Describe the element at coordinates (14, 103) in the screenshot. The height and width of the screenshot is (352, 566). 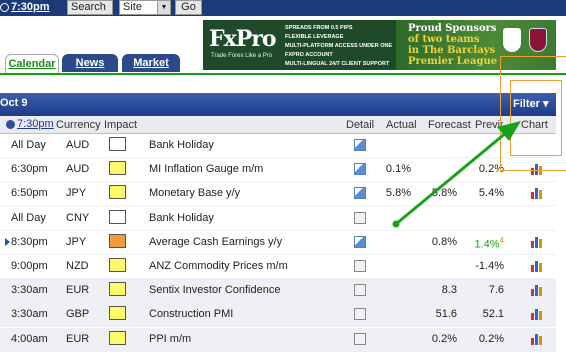
I see `date-label: Oct 9` at that location.